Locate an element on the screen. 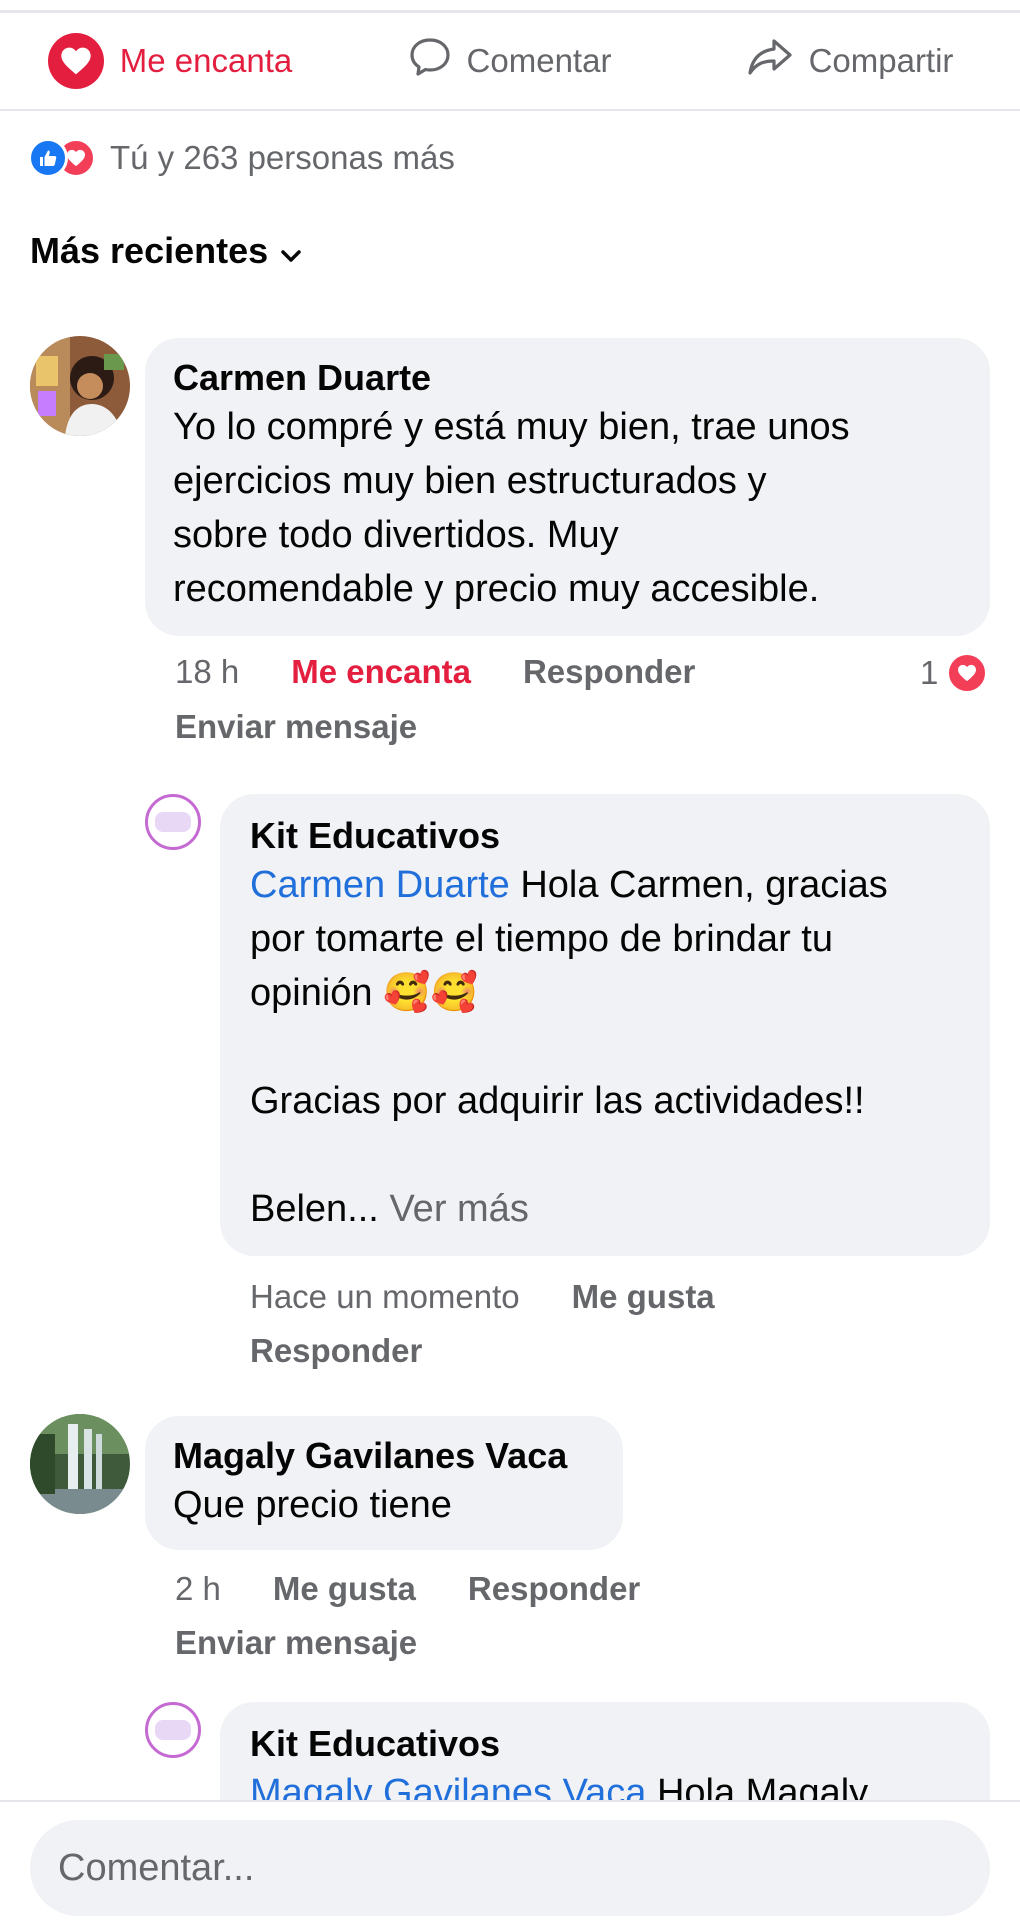 This screenshot has width=1020, height=1922. chevron-down-icon is located at coordinates (291, 251).